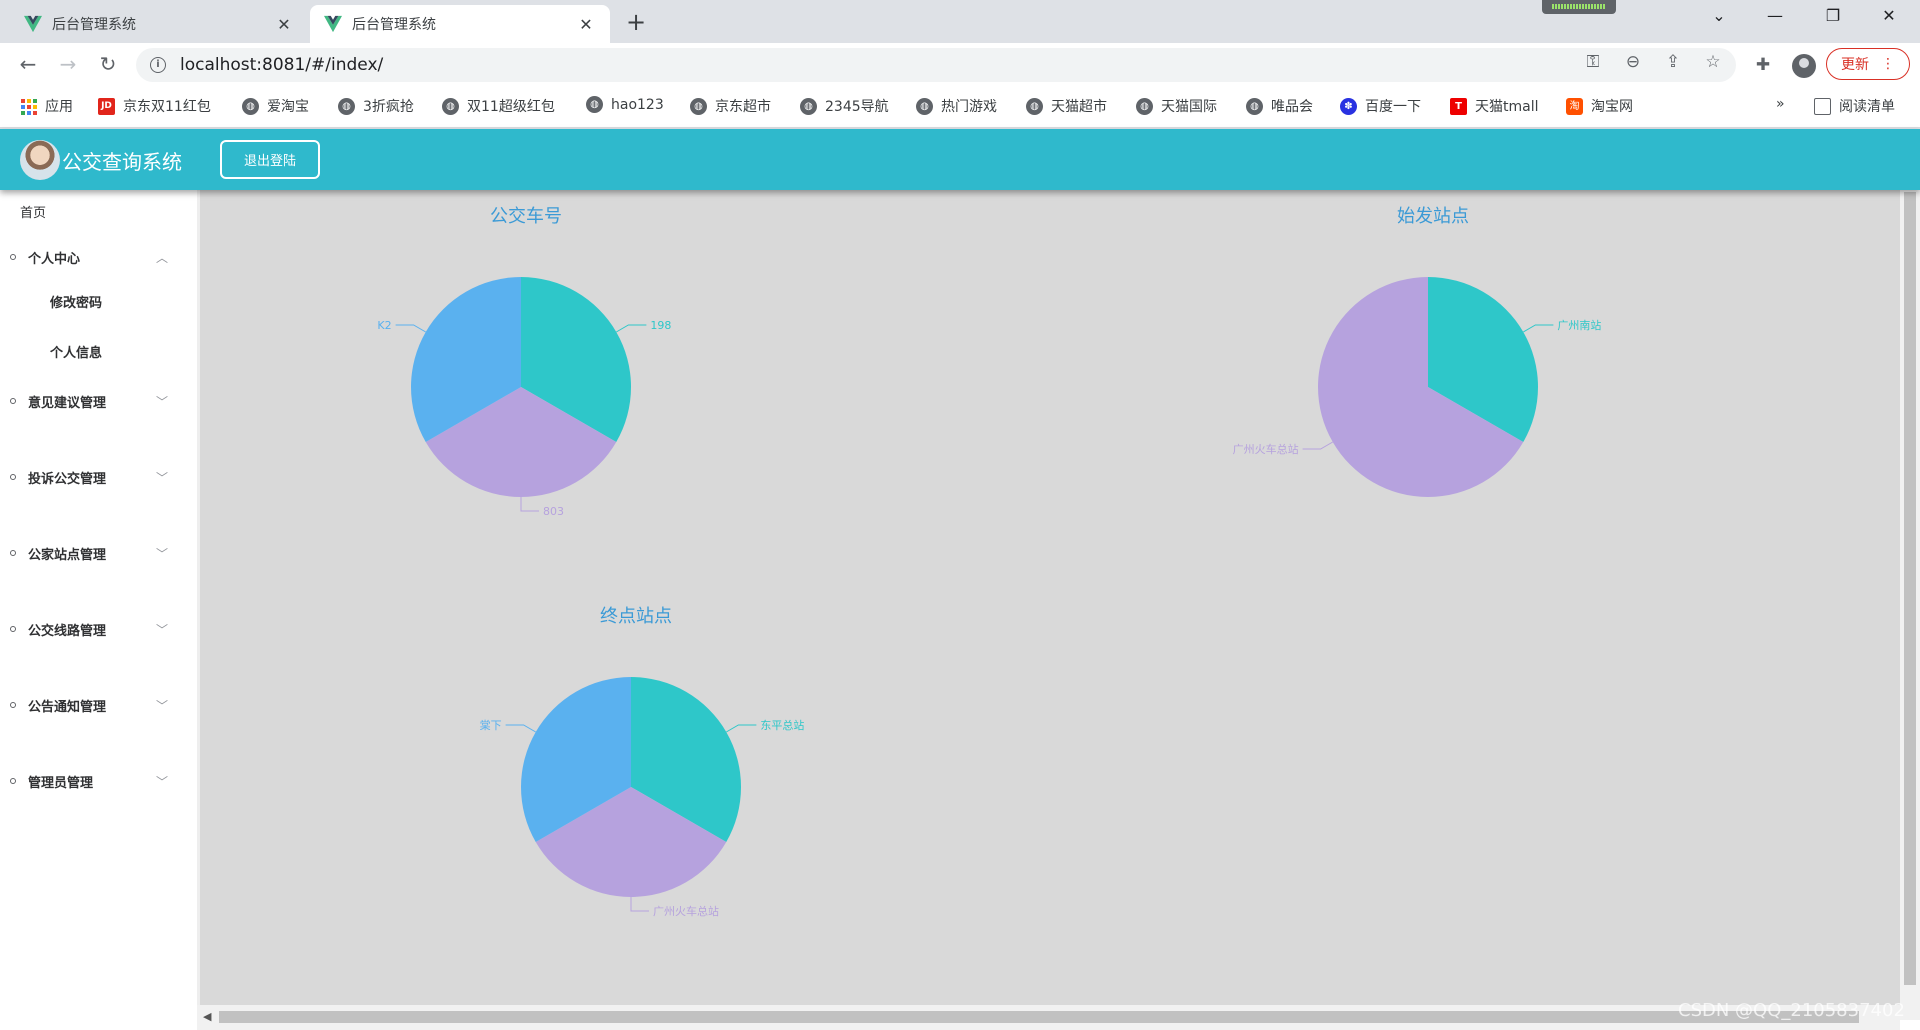 Image resolution: width=1920 pixels, height=1030 pixels. What do you see at coordinates (90, 257) in the screenshot?
I see `sidebar-group-personal-center: 个人中心 ︿` at bounding box center [90, 257].